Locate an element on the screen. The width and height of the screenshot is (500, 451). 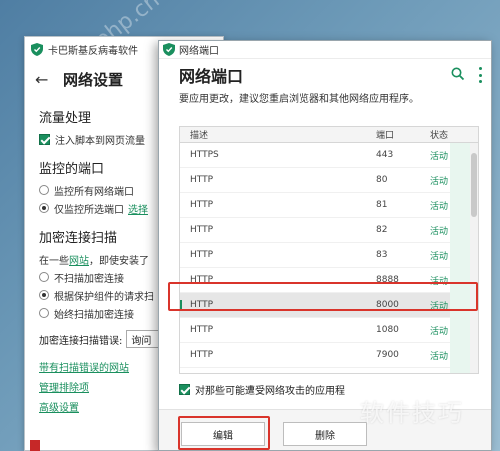
taskbar-fragment is located at coordinates (35, 445).